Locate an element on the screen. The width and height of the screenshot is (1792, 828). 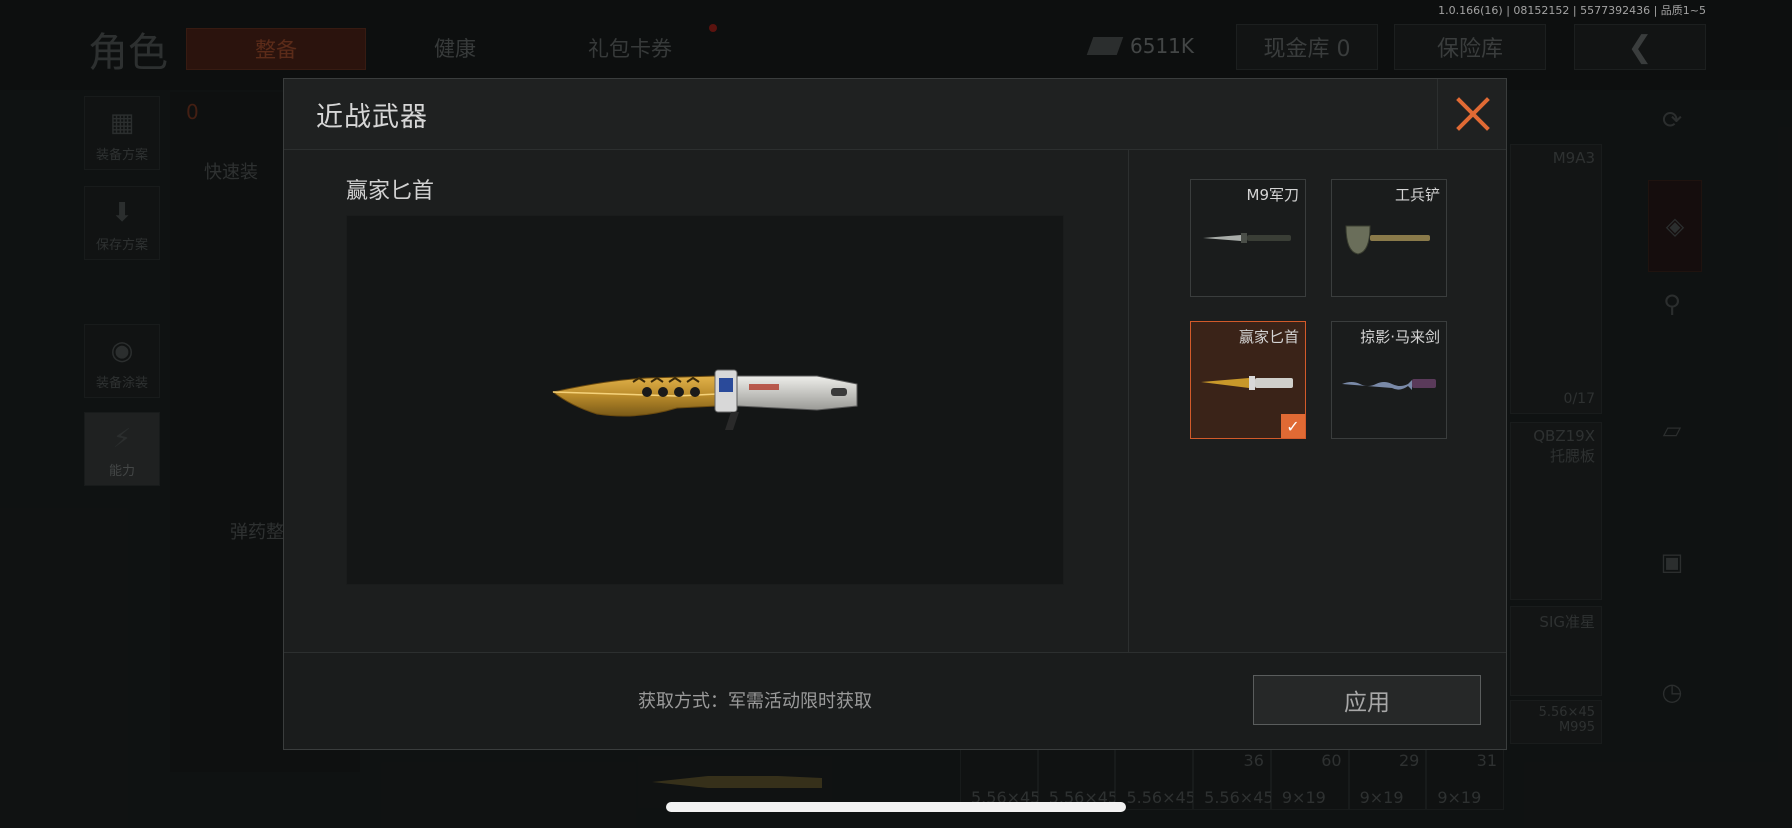
close-button is located at coordinates (1472, 114).